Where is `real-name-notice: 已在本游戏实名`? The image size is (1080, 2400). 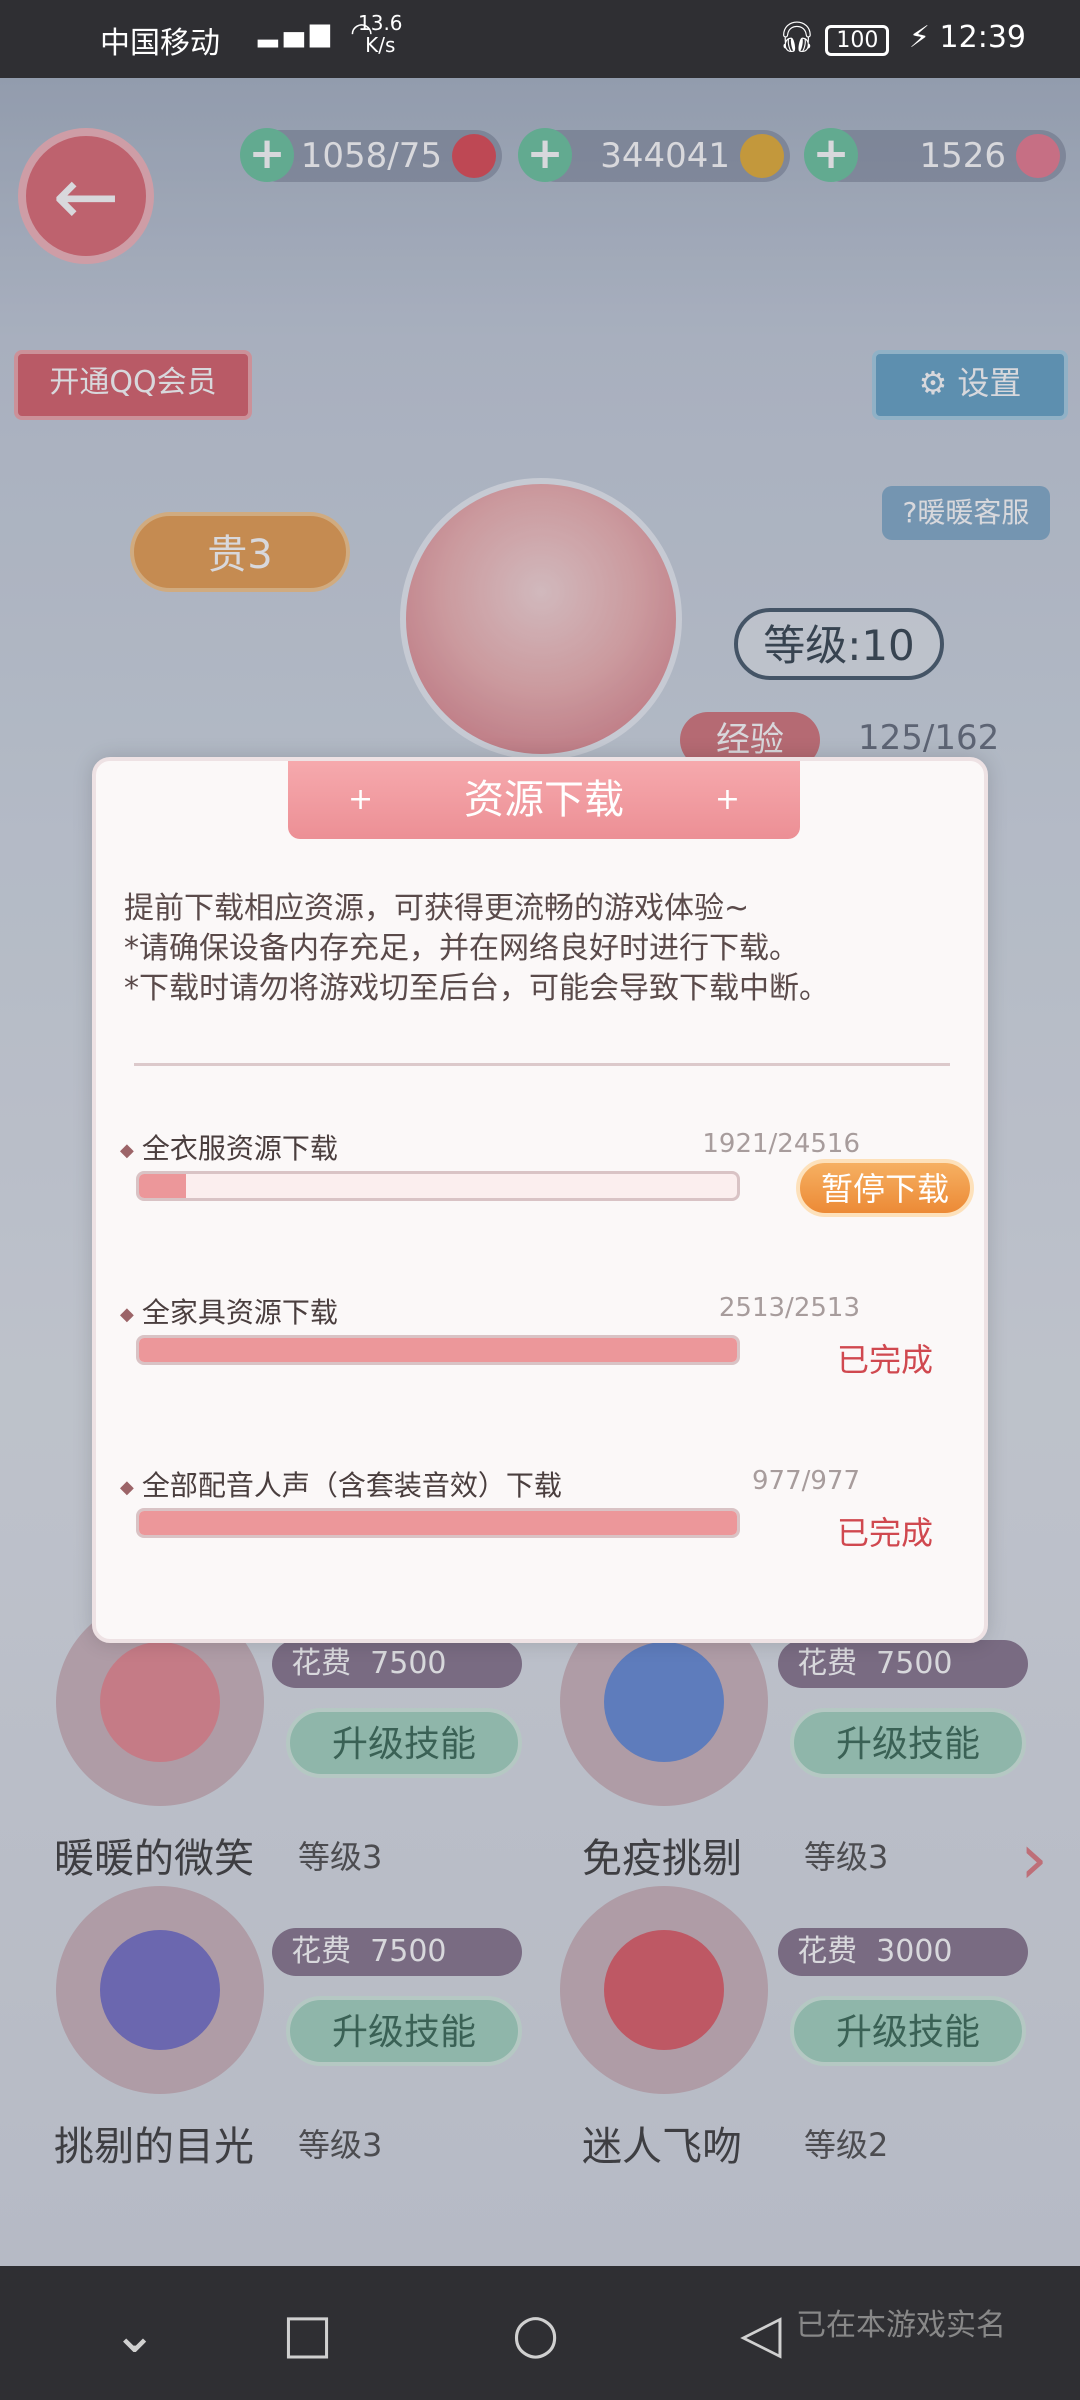 real-name-notice: 已在本游戏实名 is located at coordinates (901, 2325).